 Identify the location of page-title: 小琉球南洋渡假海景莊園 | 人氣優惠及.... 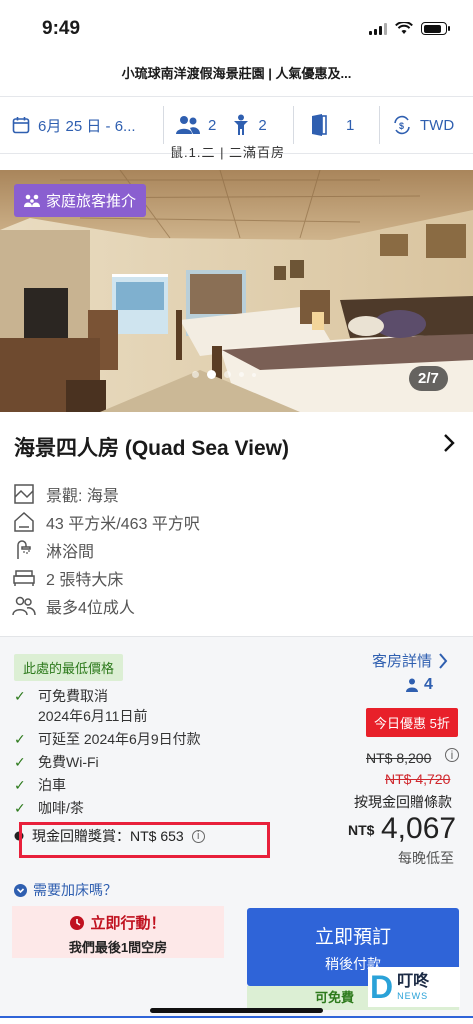
(236, 73).